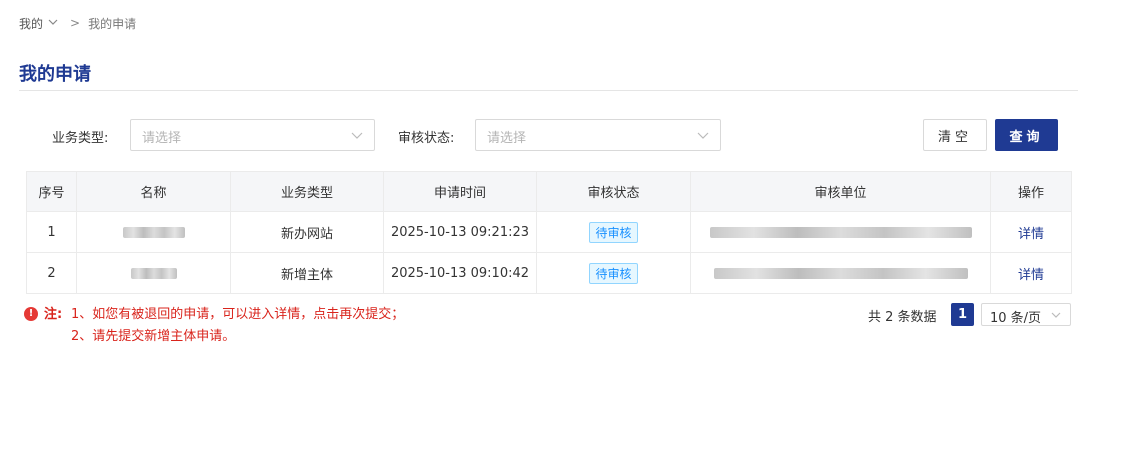 This screenshot has height=460, width=1127. I want to click on cell-apply-time: 2025-10-13 09:21:23, so click(460, 232).